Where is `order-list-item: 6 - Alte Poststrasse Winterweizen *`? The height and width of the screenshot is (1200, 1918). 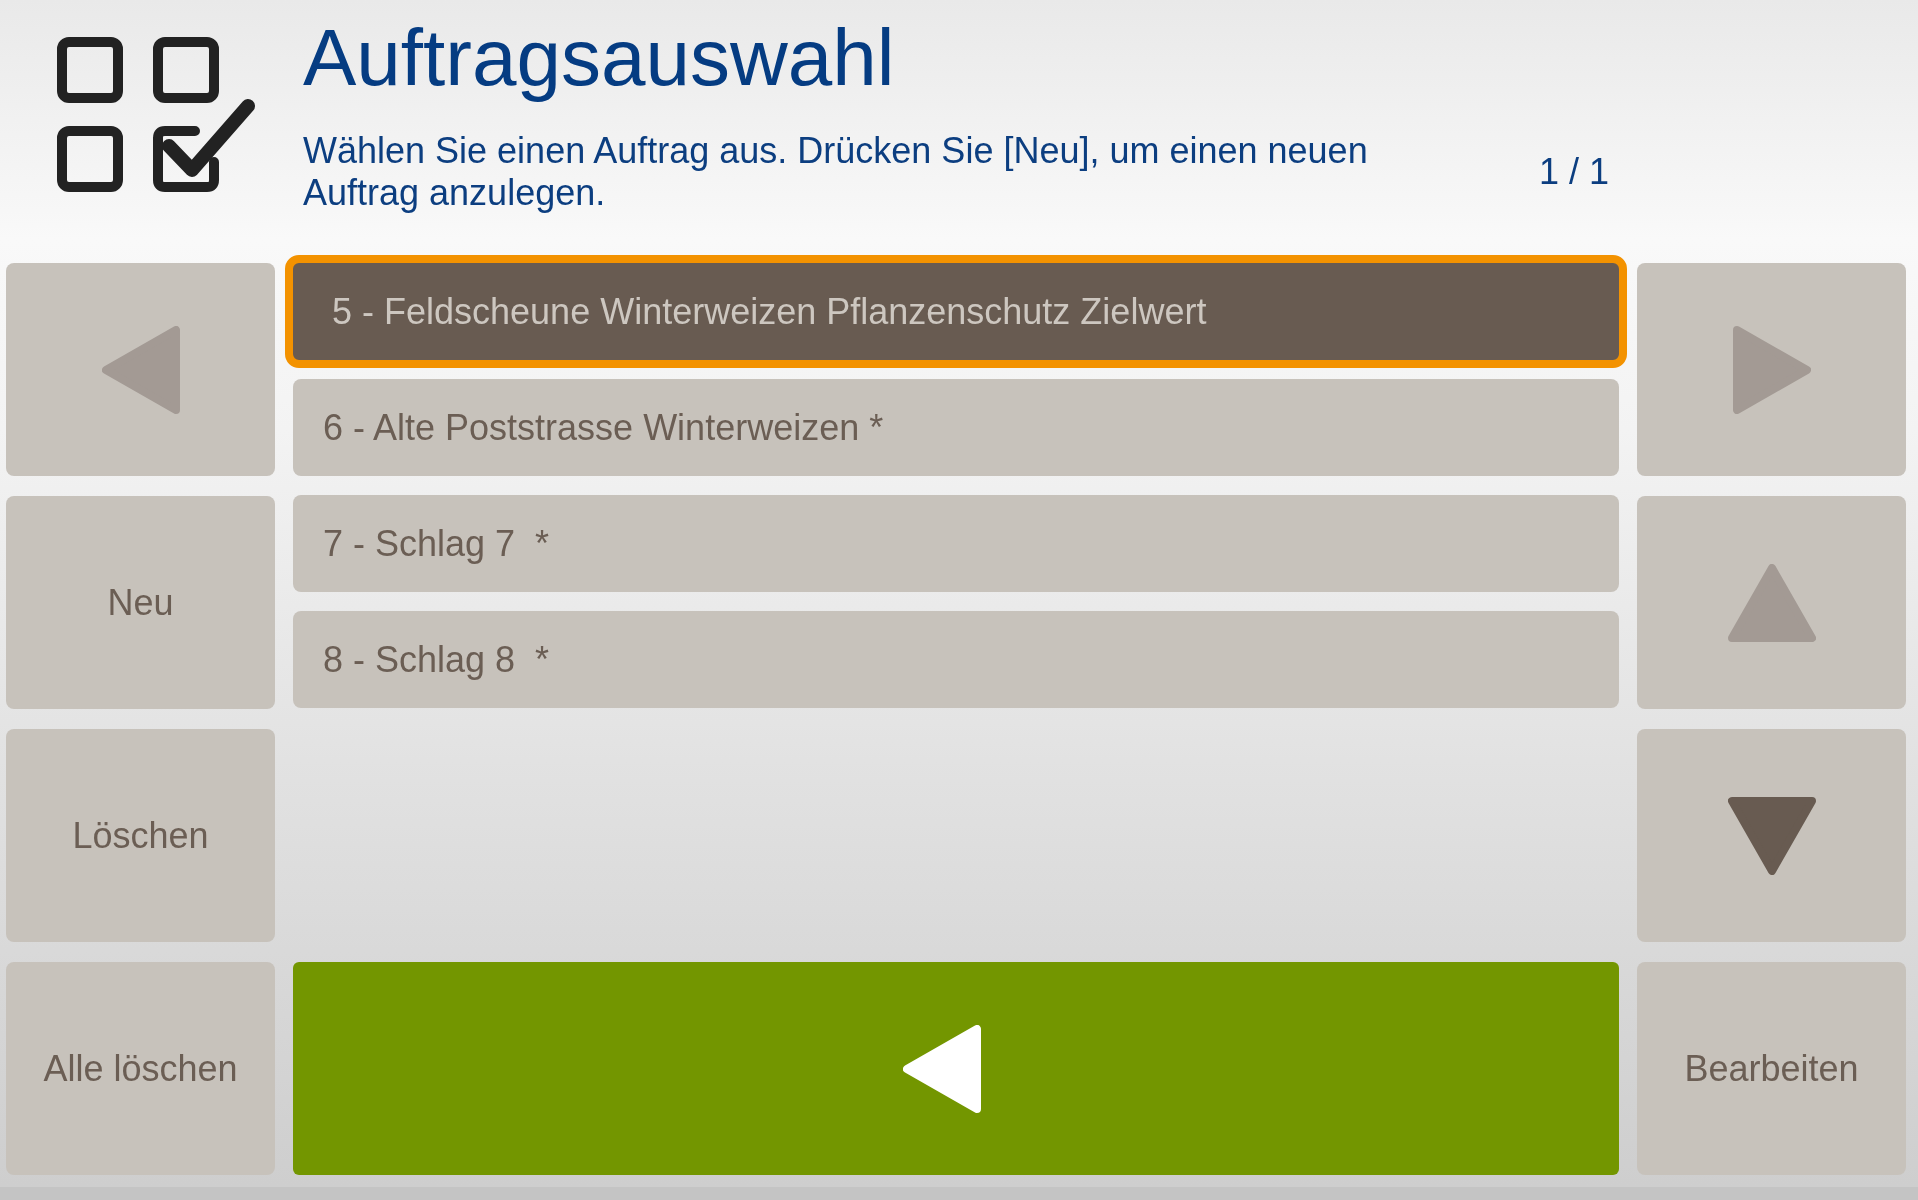 order-list-item: 6 - Alte Poststrasse Winterweizen * is located at coordinates (956, 427).